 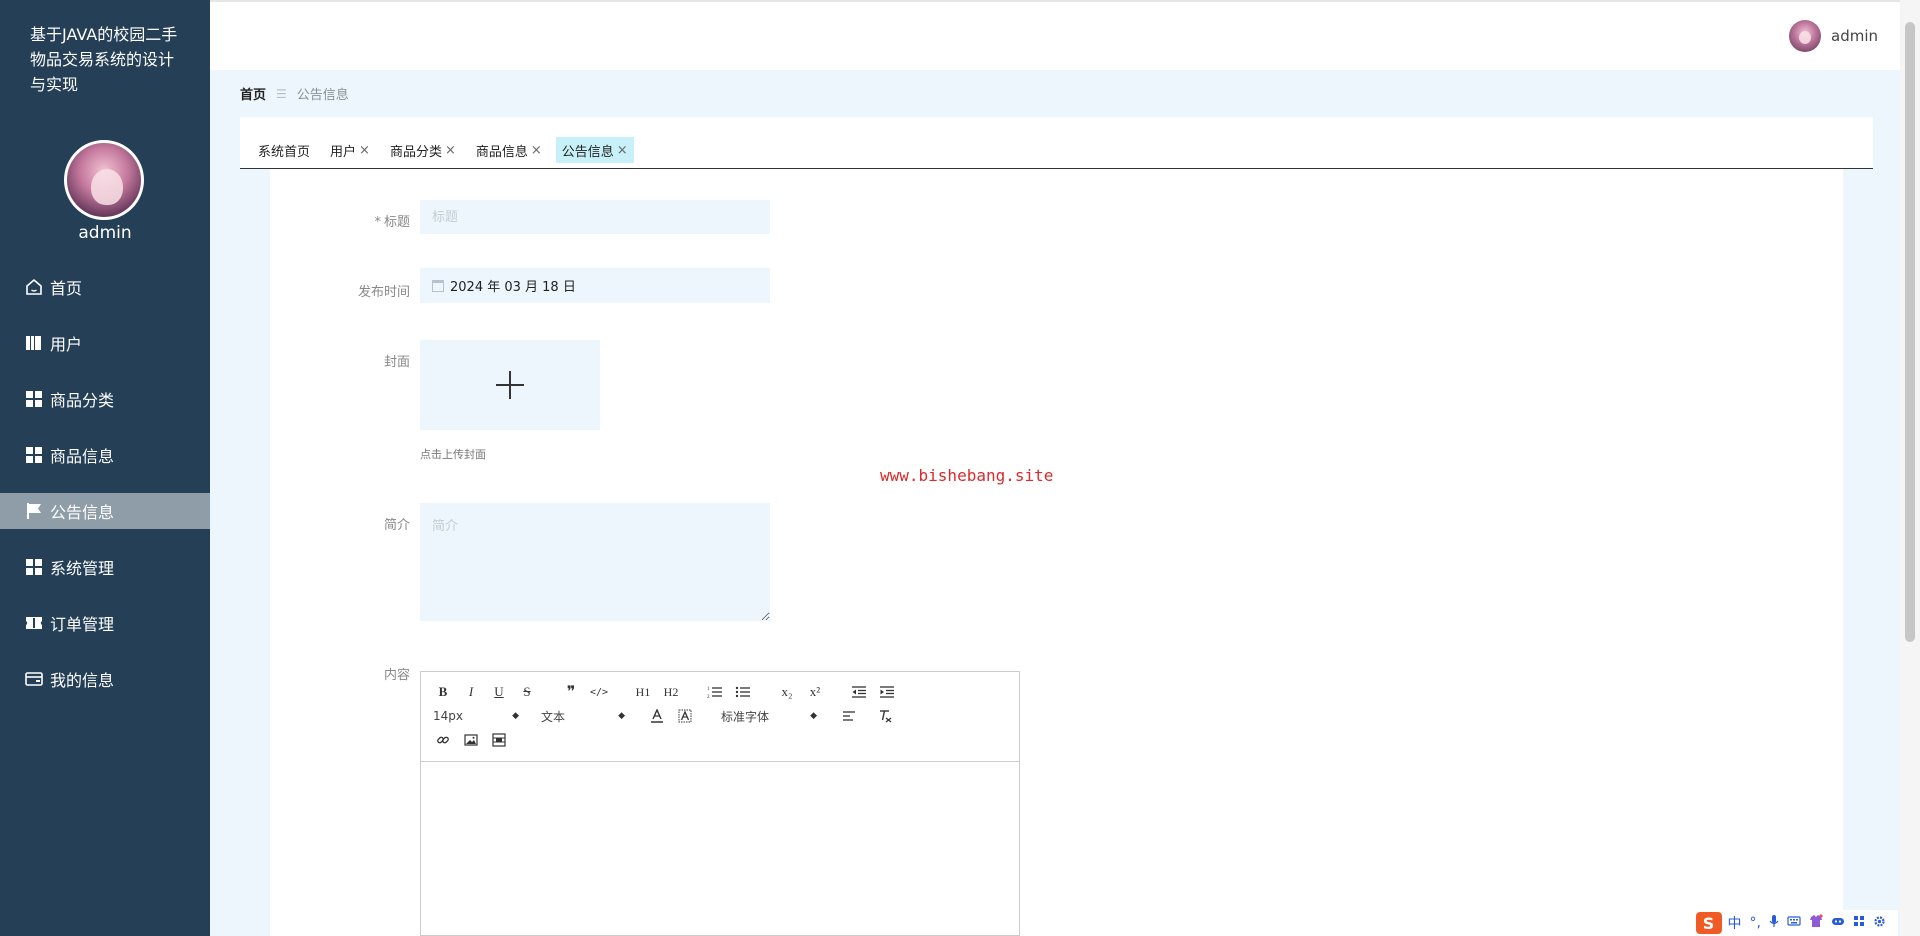 I want to click on code-block-button: </>, so click(x=599, y=692).